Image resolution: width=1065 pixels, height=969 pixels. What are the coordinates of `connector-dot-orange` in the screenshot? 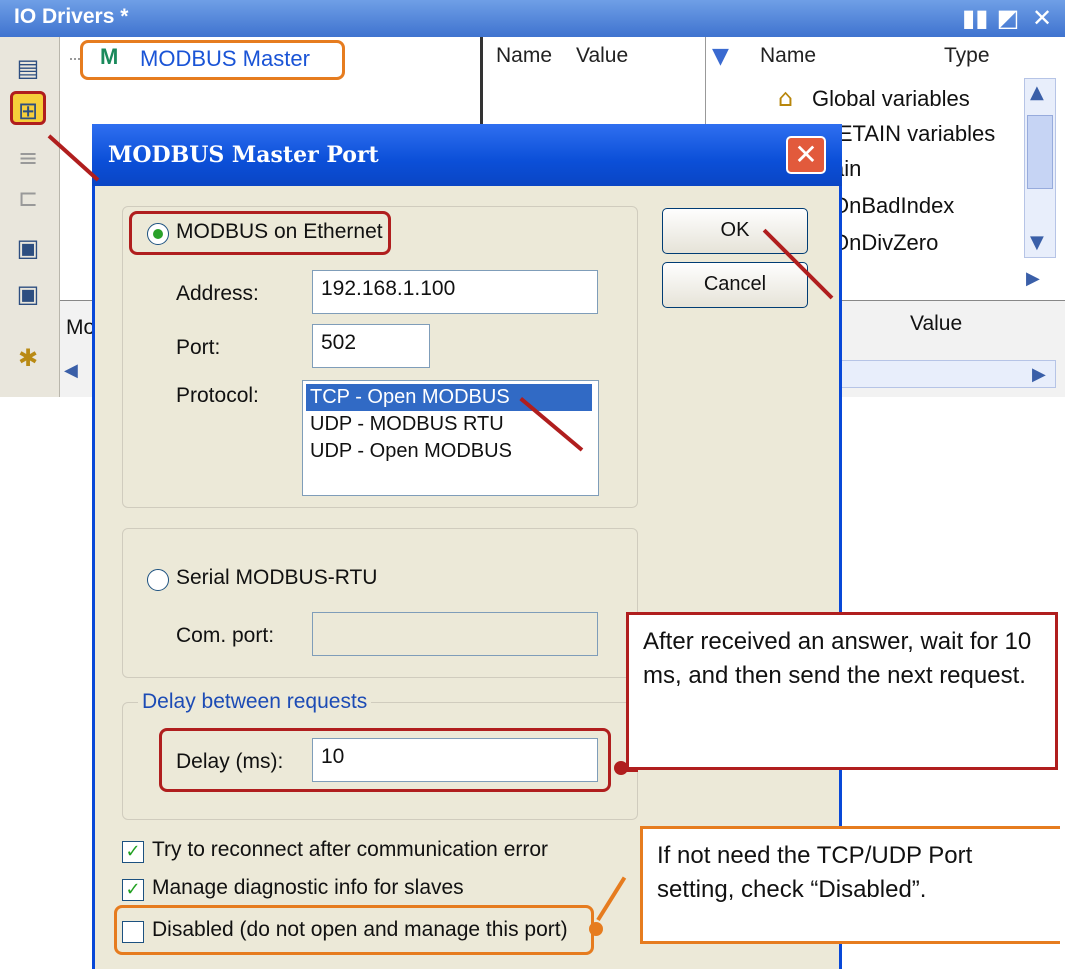 It's located at (596, 929).